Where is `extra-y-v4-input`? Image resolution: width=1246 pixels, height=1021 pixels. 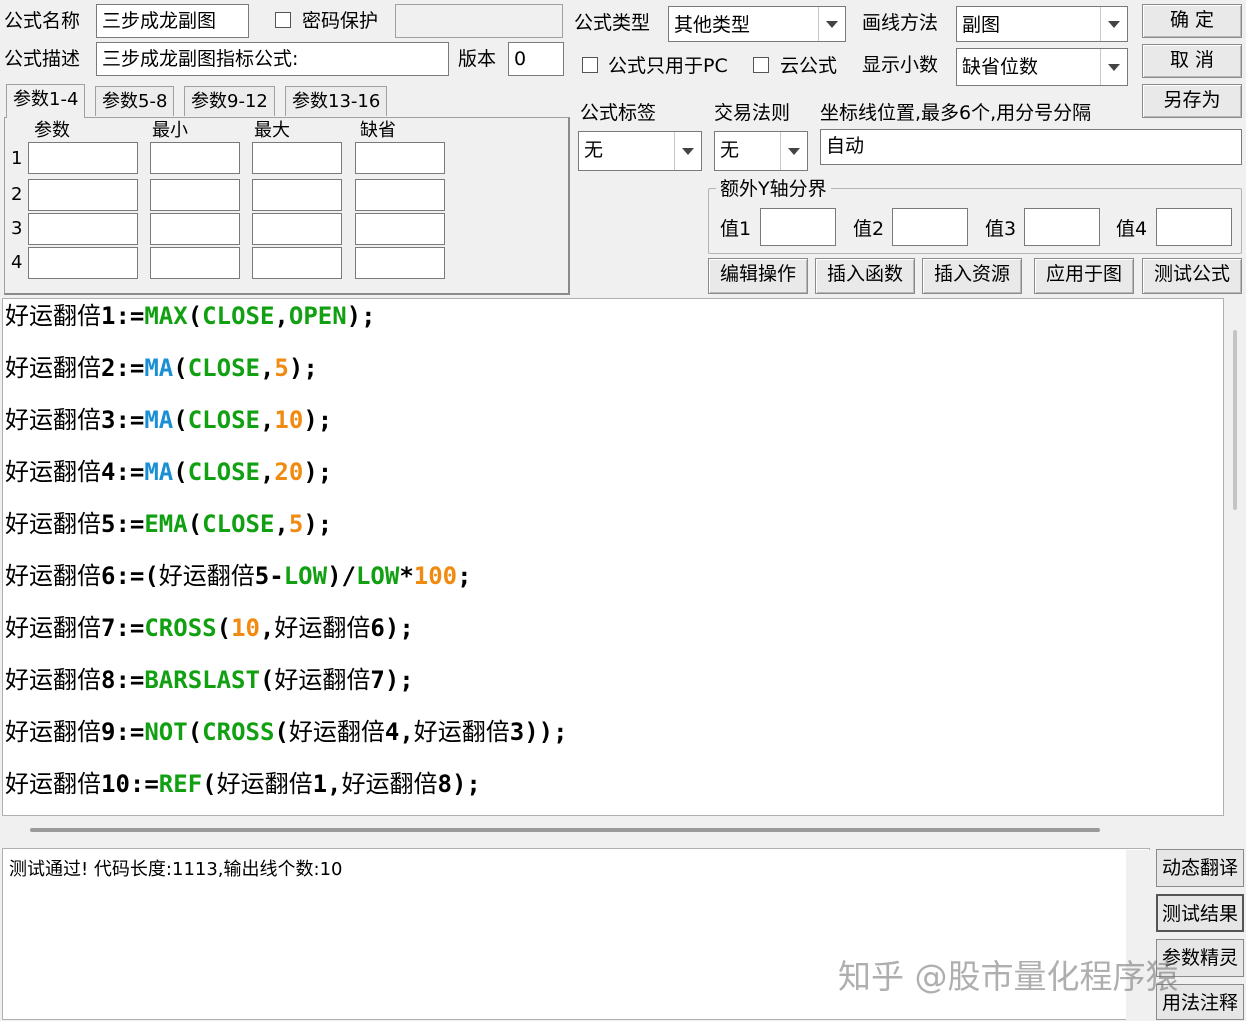 extra-y-v4-input is located at coordinates (1194, 227).